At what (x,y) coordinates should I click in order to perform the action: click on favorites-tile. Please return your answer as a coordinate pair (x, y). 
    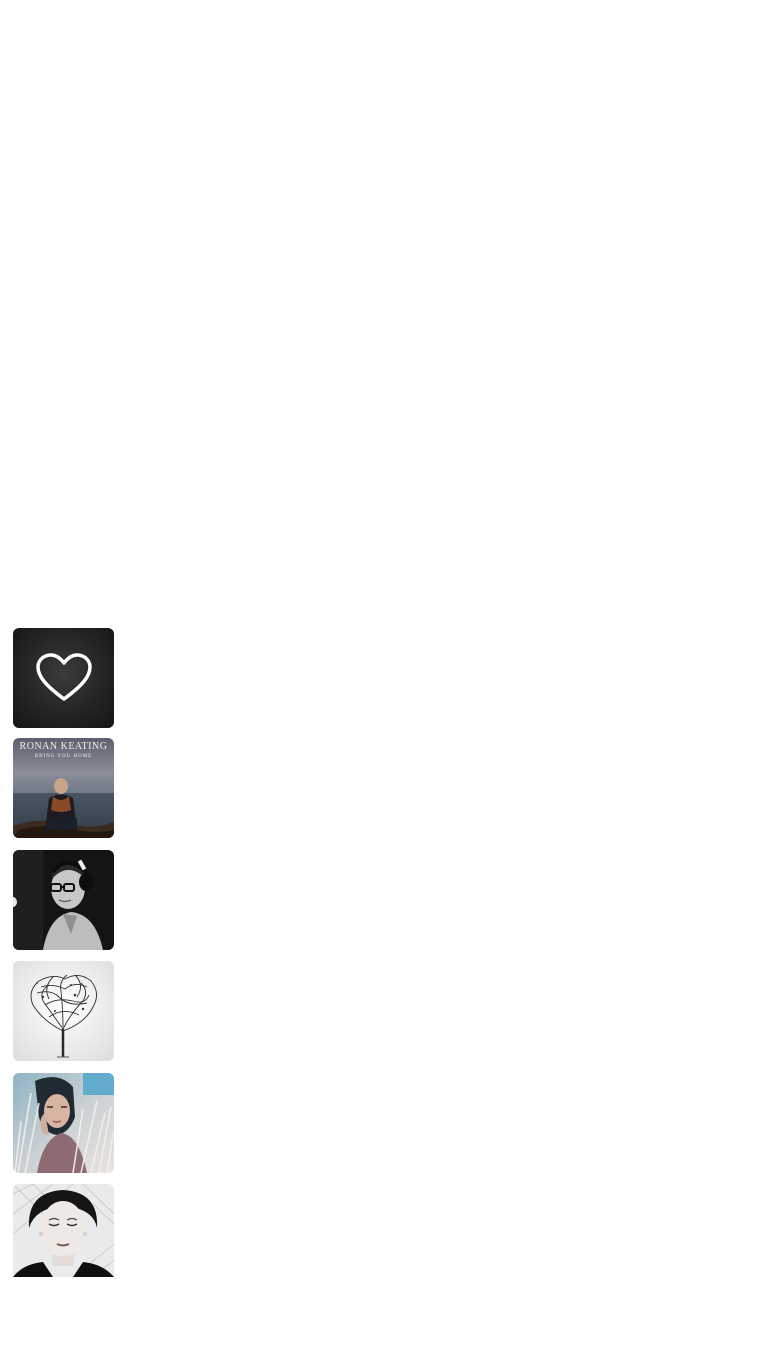
    Looking at the image, I should click on (63, 678).